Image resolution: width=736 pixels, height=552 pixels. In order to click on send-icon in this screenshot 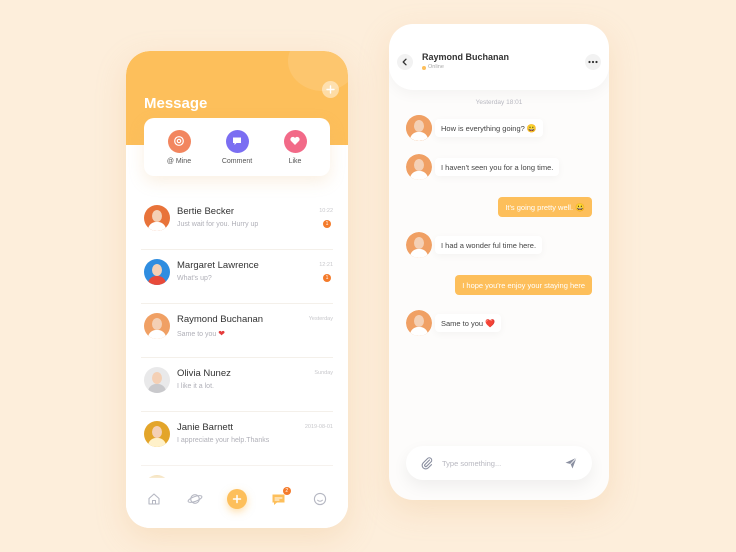, I will do `click(571, 463)`.